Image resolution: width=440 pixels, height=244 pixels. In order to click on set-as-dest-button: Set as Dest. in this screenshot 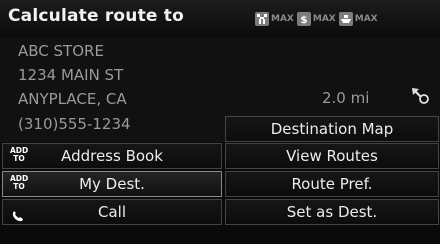, I will do `click(332, 212)`.